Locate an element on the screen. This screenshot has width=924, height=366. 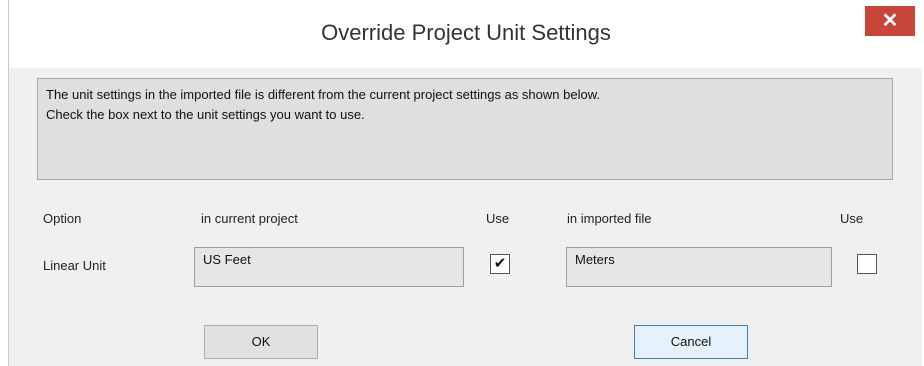
column-header-use-current: Use is located at coordinates (498, 218).